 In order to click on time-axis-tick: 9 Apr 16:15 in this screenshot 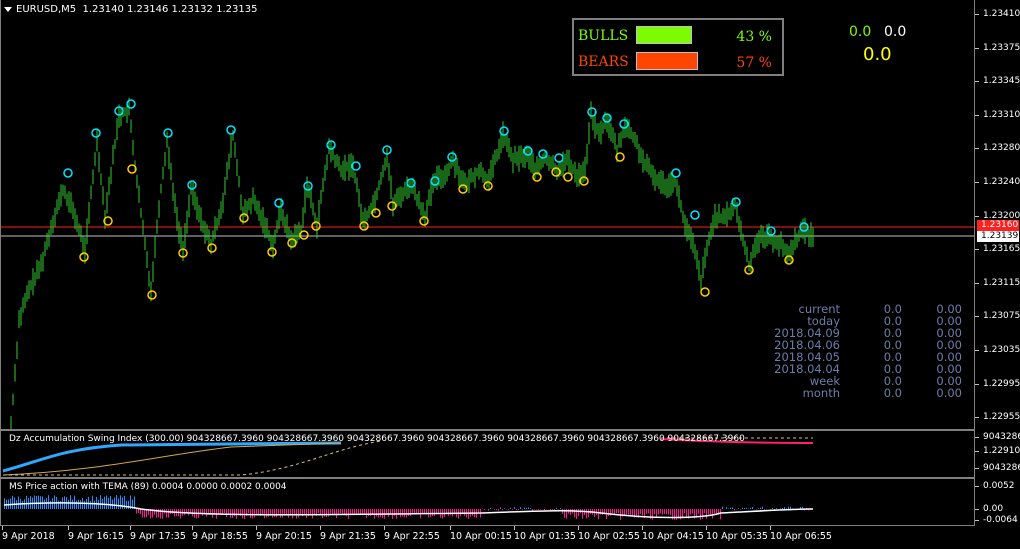, I will do `click(96, 534)`.